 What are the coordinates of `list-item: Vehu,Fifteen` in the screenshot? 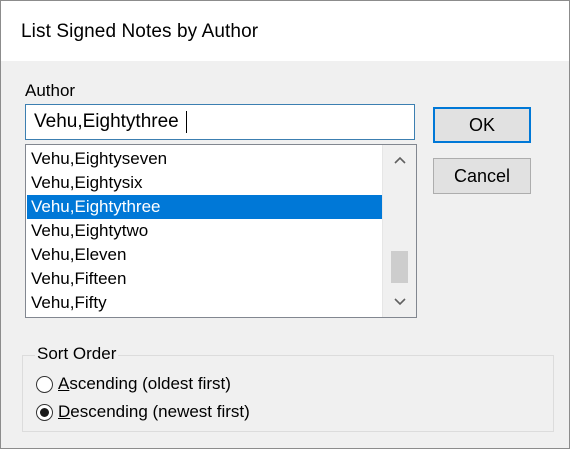 It's located at (205, 279).